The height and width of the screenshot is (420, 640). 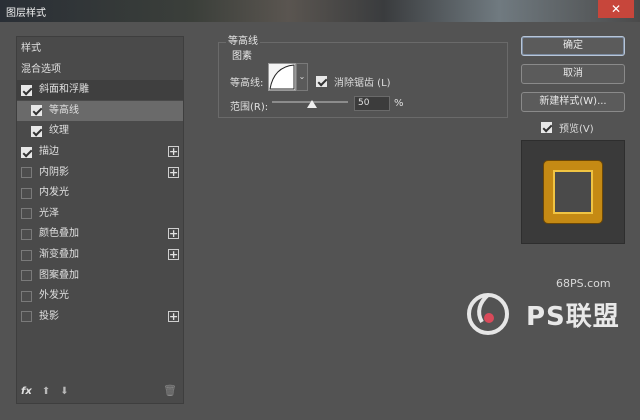 What do you see at coordinates (320, 11) in the screenshot?
I see `title-bar: 图层样式 ✕` at bounding box center [320, 11].